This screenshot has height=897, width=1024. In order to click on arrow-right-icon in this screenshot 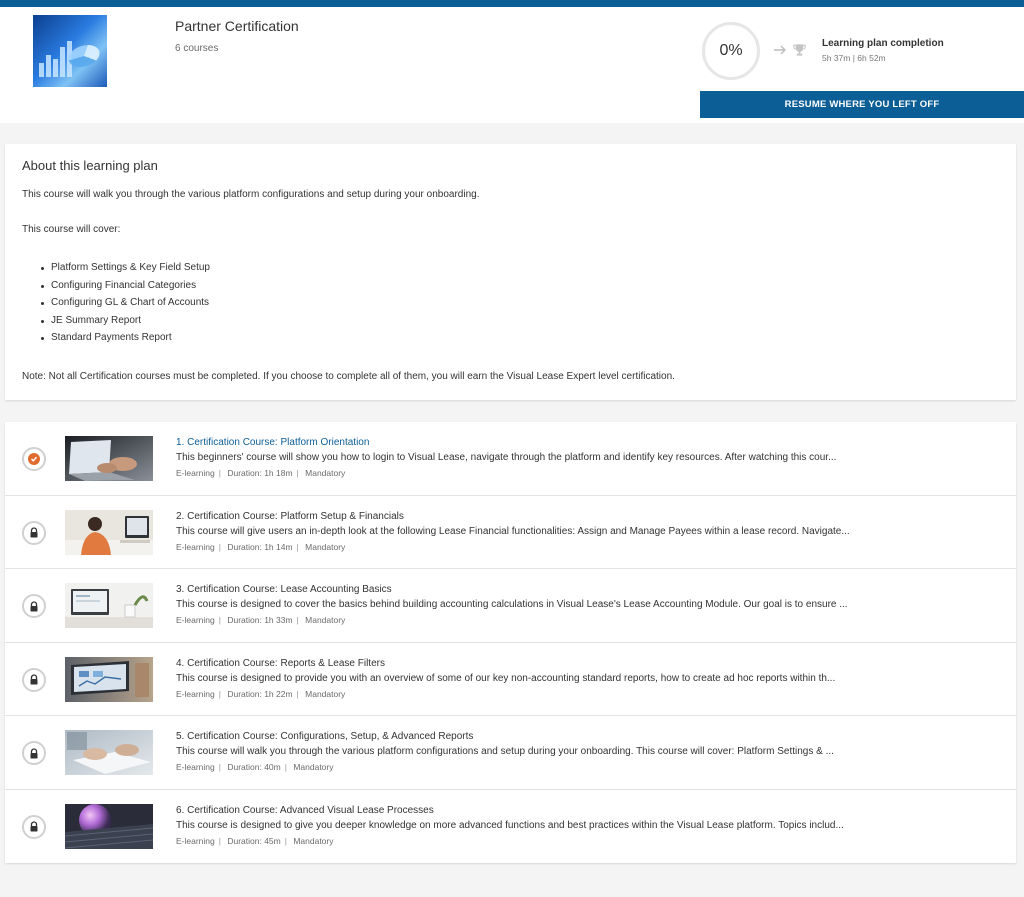, I will do `click(780, 50)`.